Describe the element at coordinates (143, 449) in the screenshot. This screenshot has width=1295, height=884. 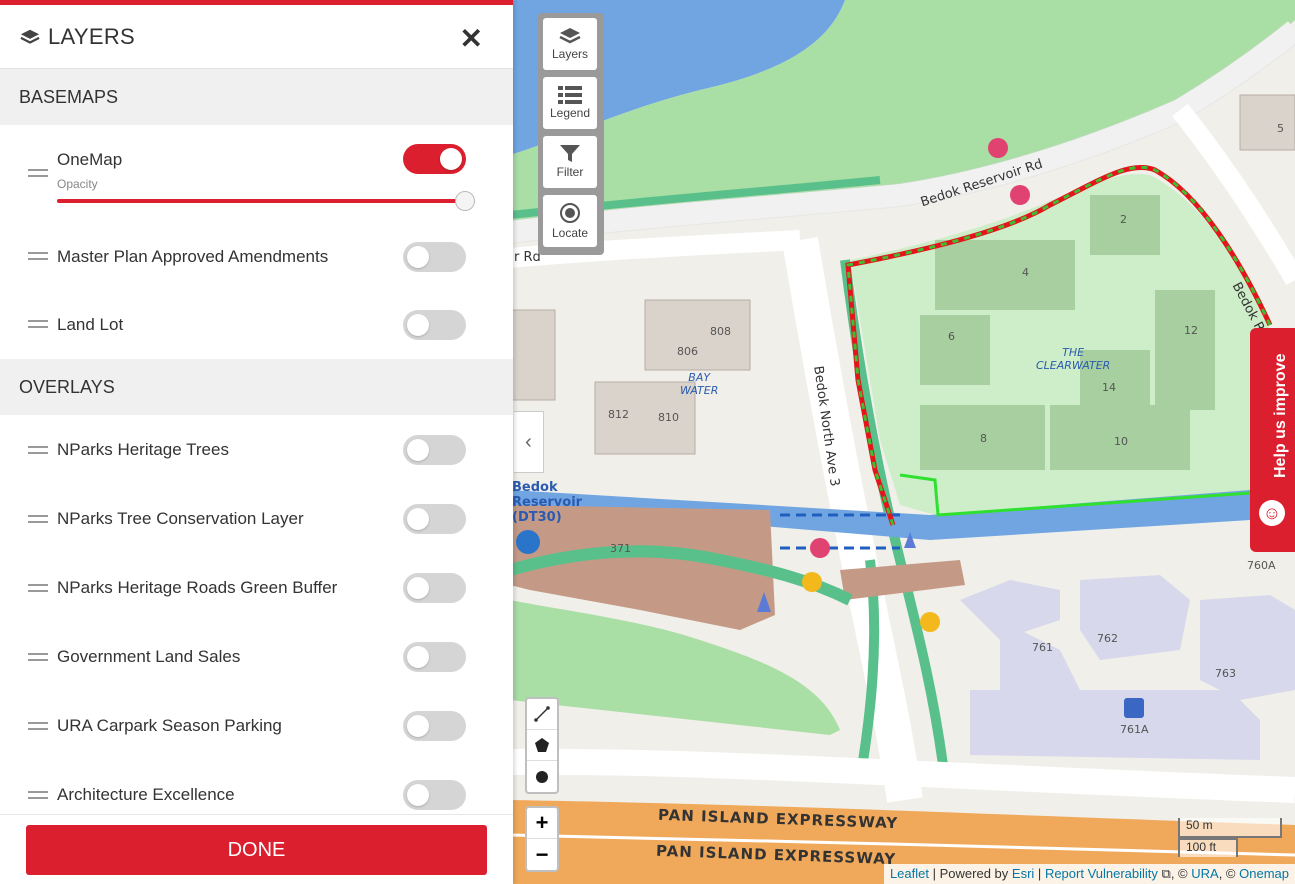
I see `layer-label: NParks Heritage Trees` at that location.